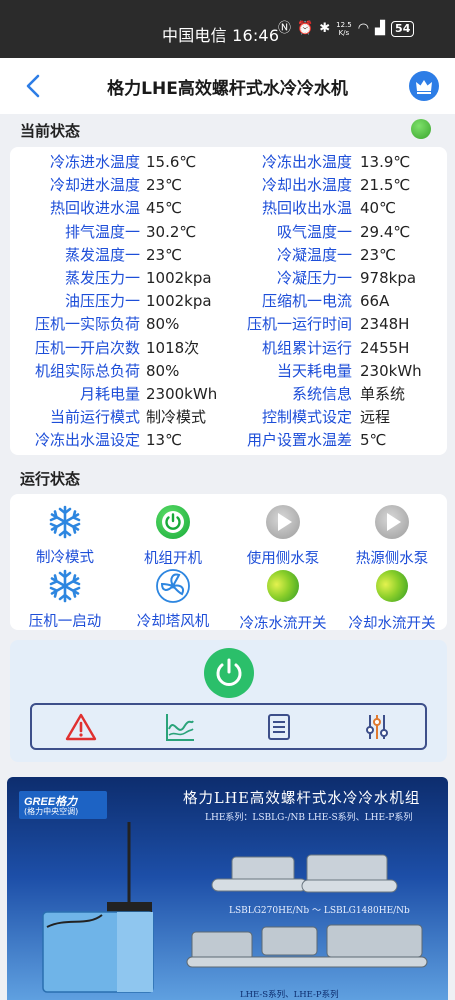 The image size is (455, 1000). I want to click on run-item-source-side-pump: 热源侧水泵, so click(392, 536).